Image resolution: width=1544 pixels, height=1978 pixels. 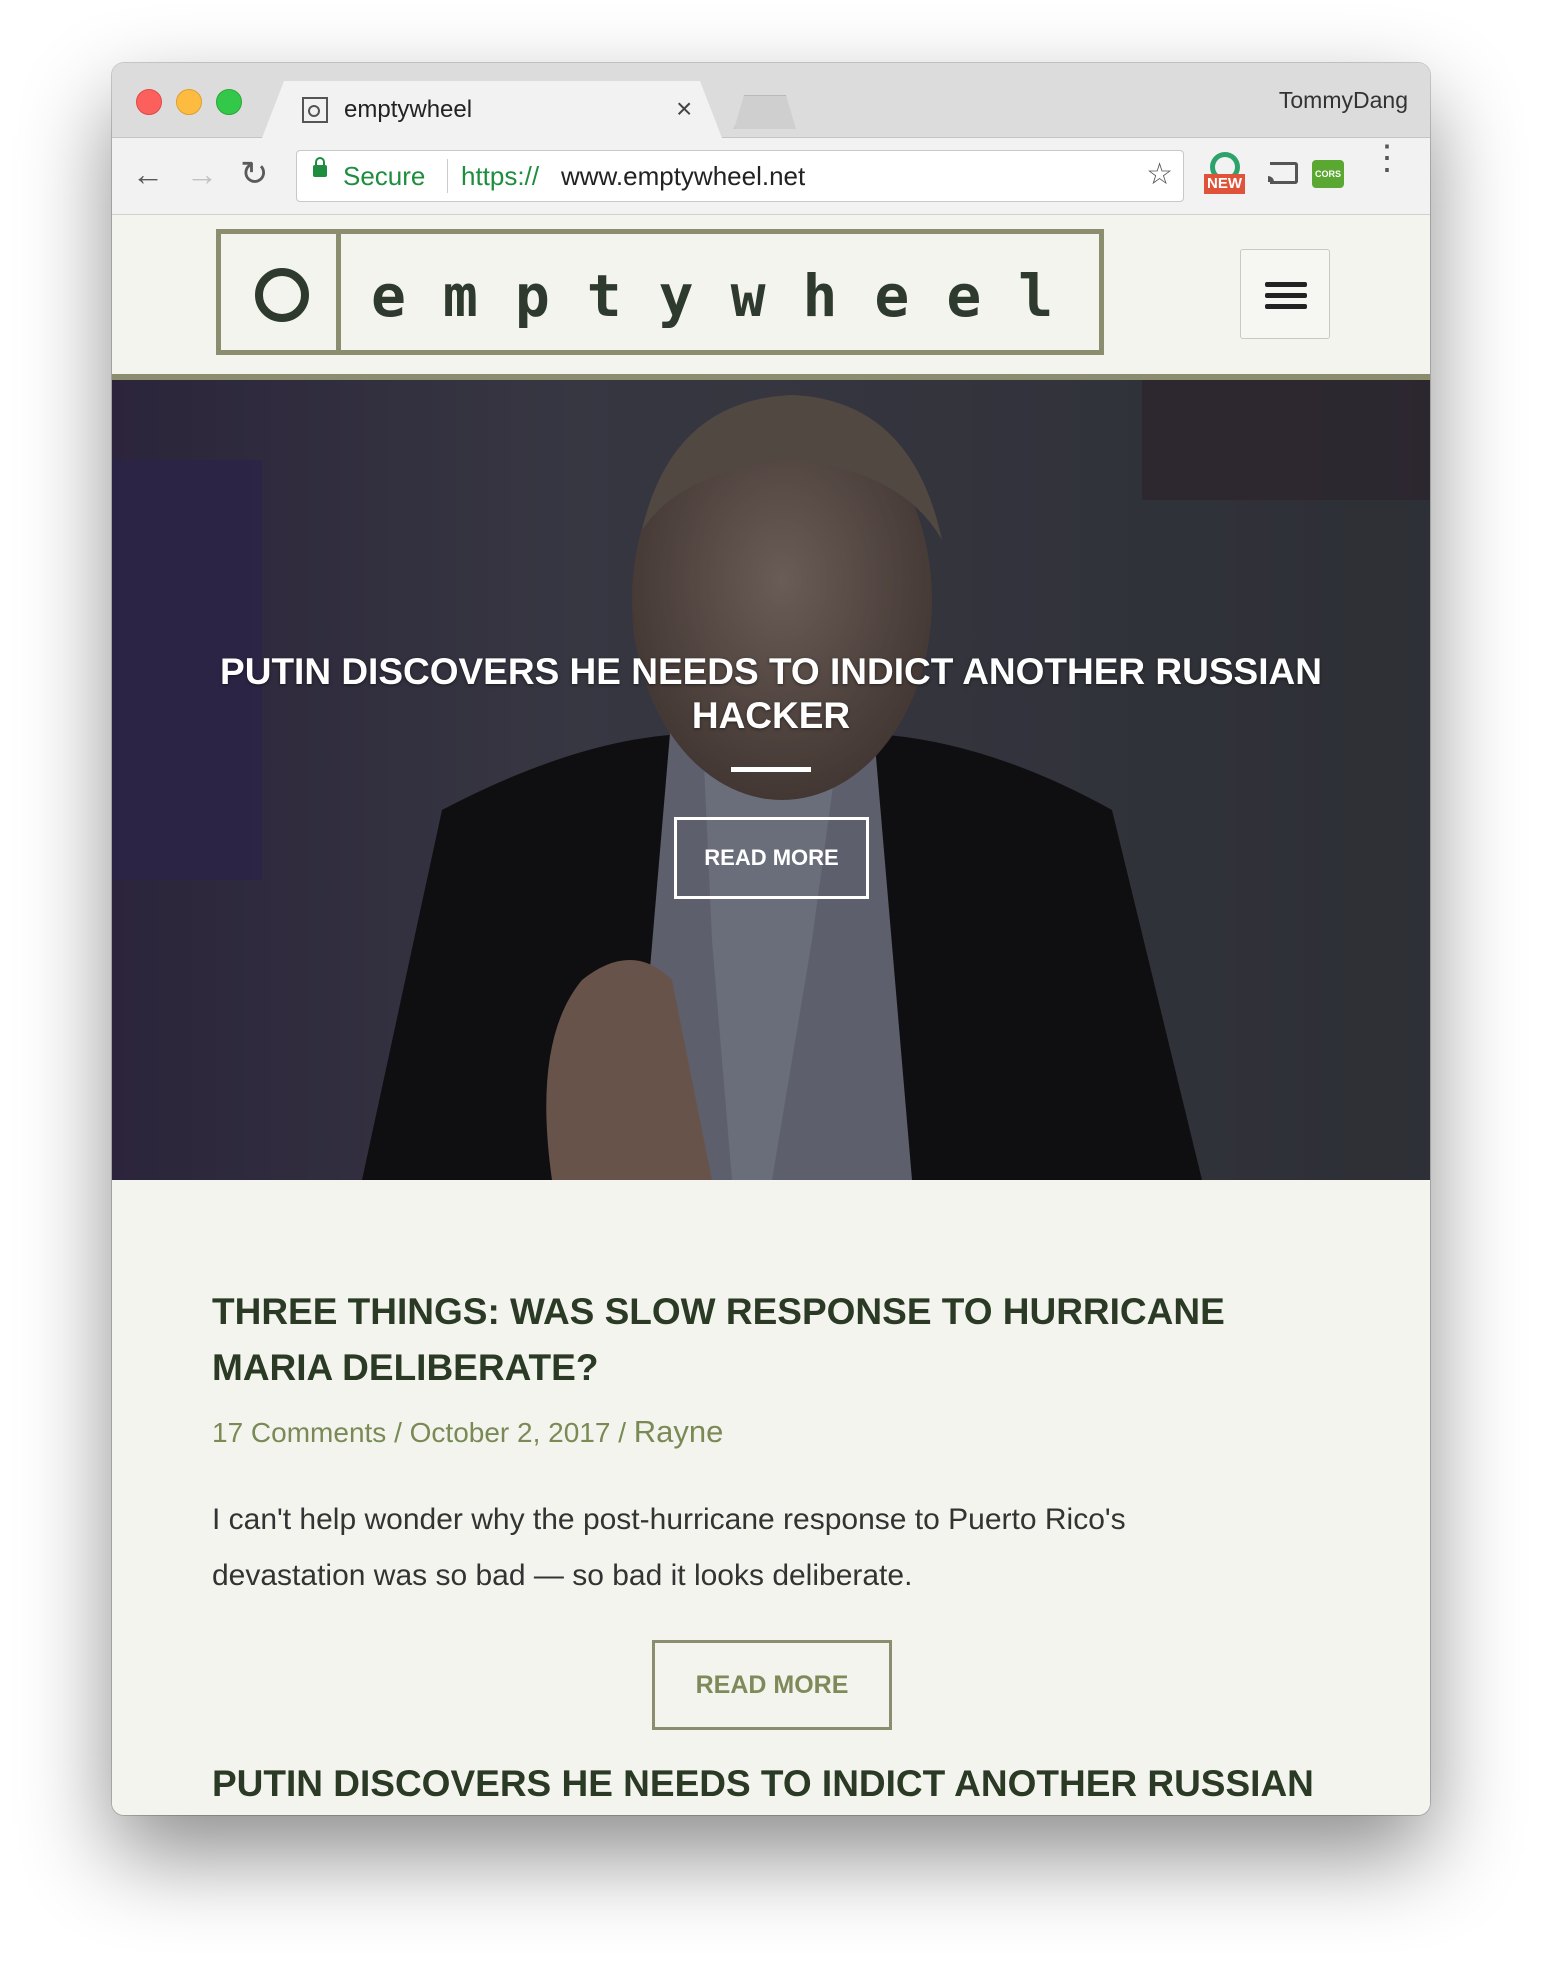 I want to click on site-header: emptywheel, so click(x=771, y=297).